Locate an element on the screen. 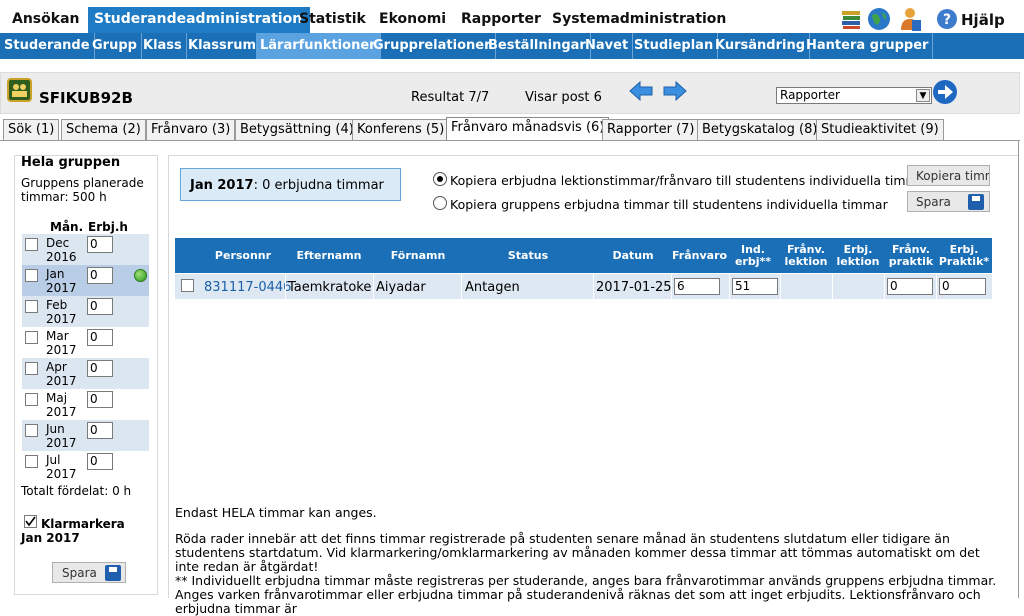  radio-copy-lessons is located at coordinates (440, 179).